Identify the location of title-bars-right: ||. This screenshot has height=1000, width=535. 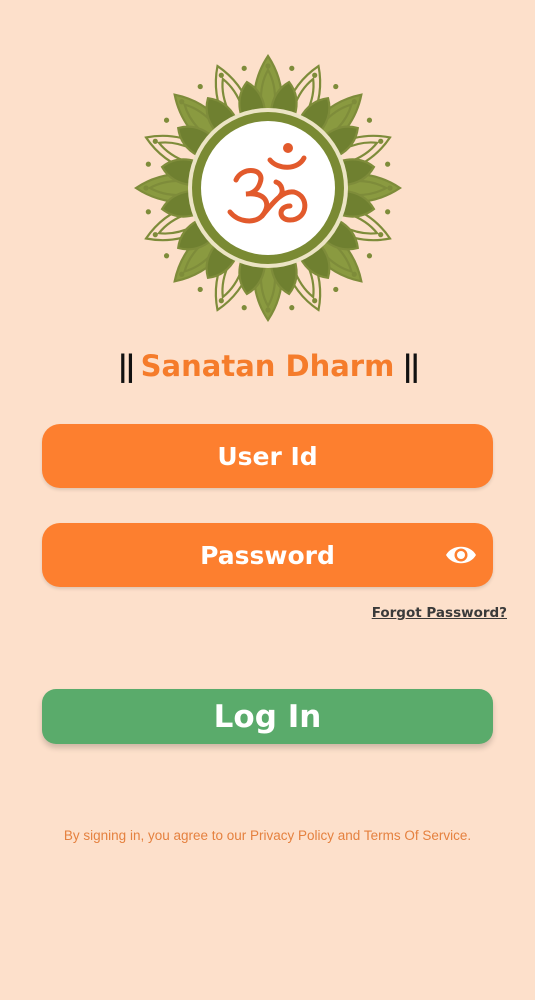
(411, 366).